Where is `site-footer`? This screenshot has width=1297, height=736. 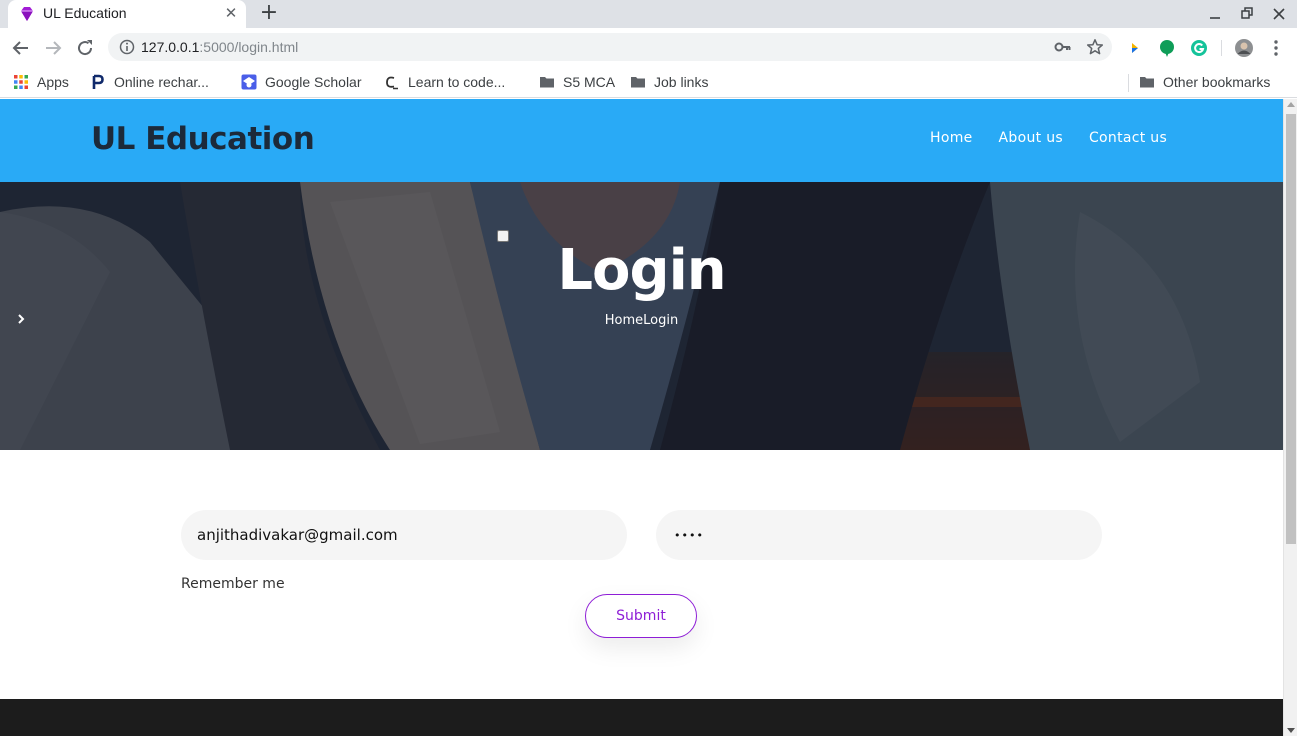 site-footer is located at coordinates (641, 717).